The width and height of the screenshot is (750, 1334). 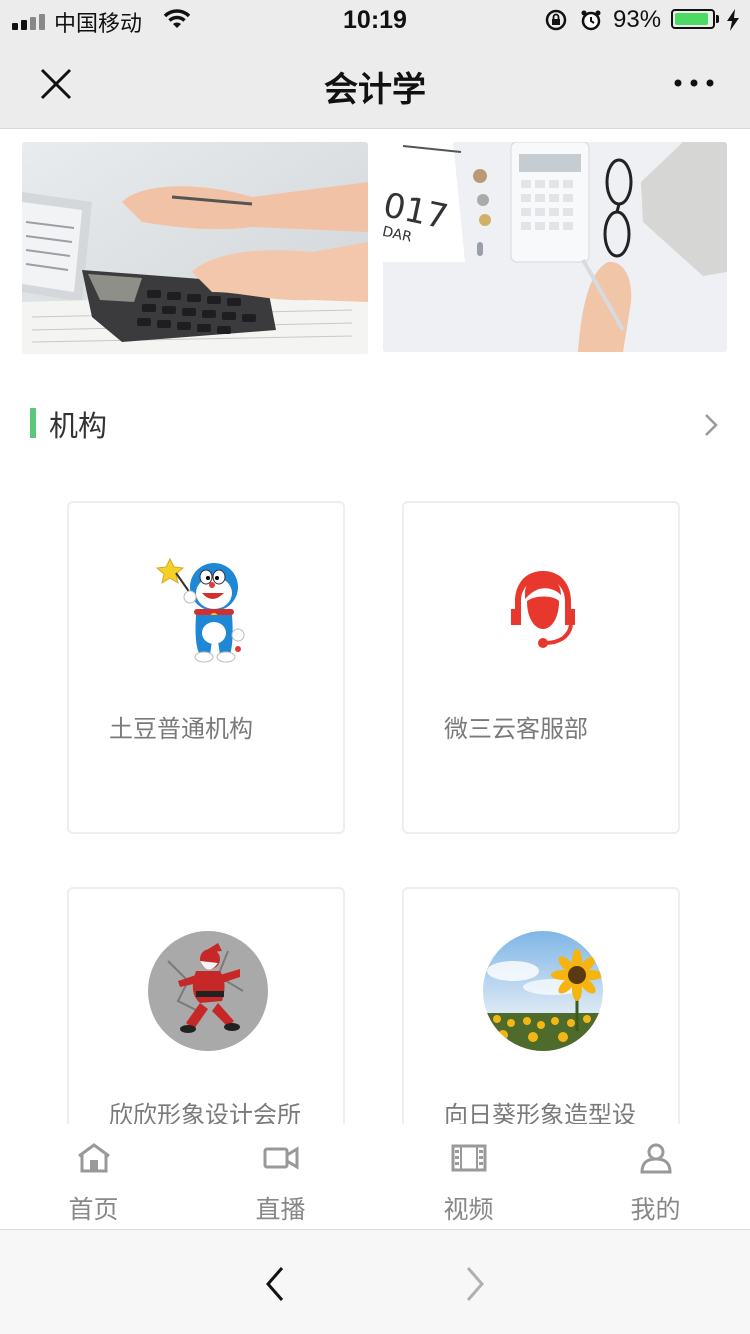 What do you see at coordinates (637, 19) in the screenshot?
I see `battery-percent: 93%` at bounding box center [637, 19].